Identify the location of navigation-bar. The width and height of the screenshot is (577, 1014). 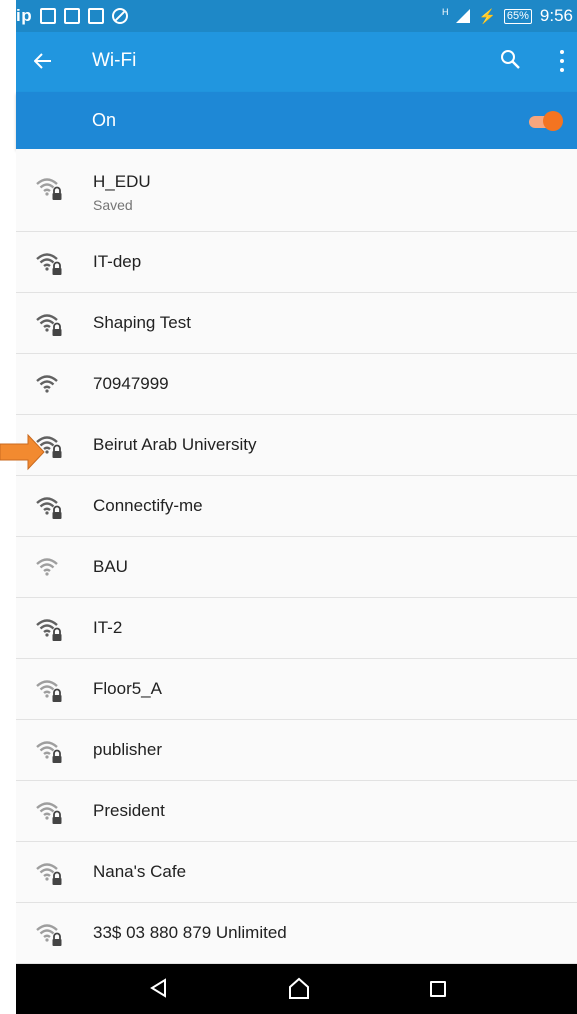
(296, 989).